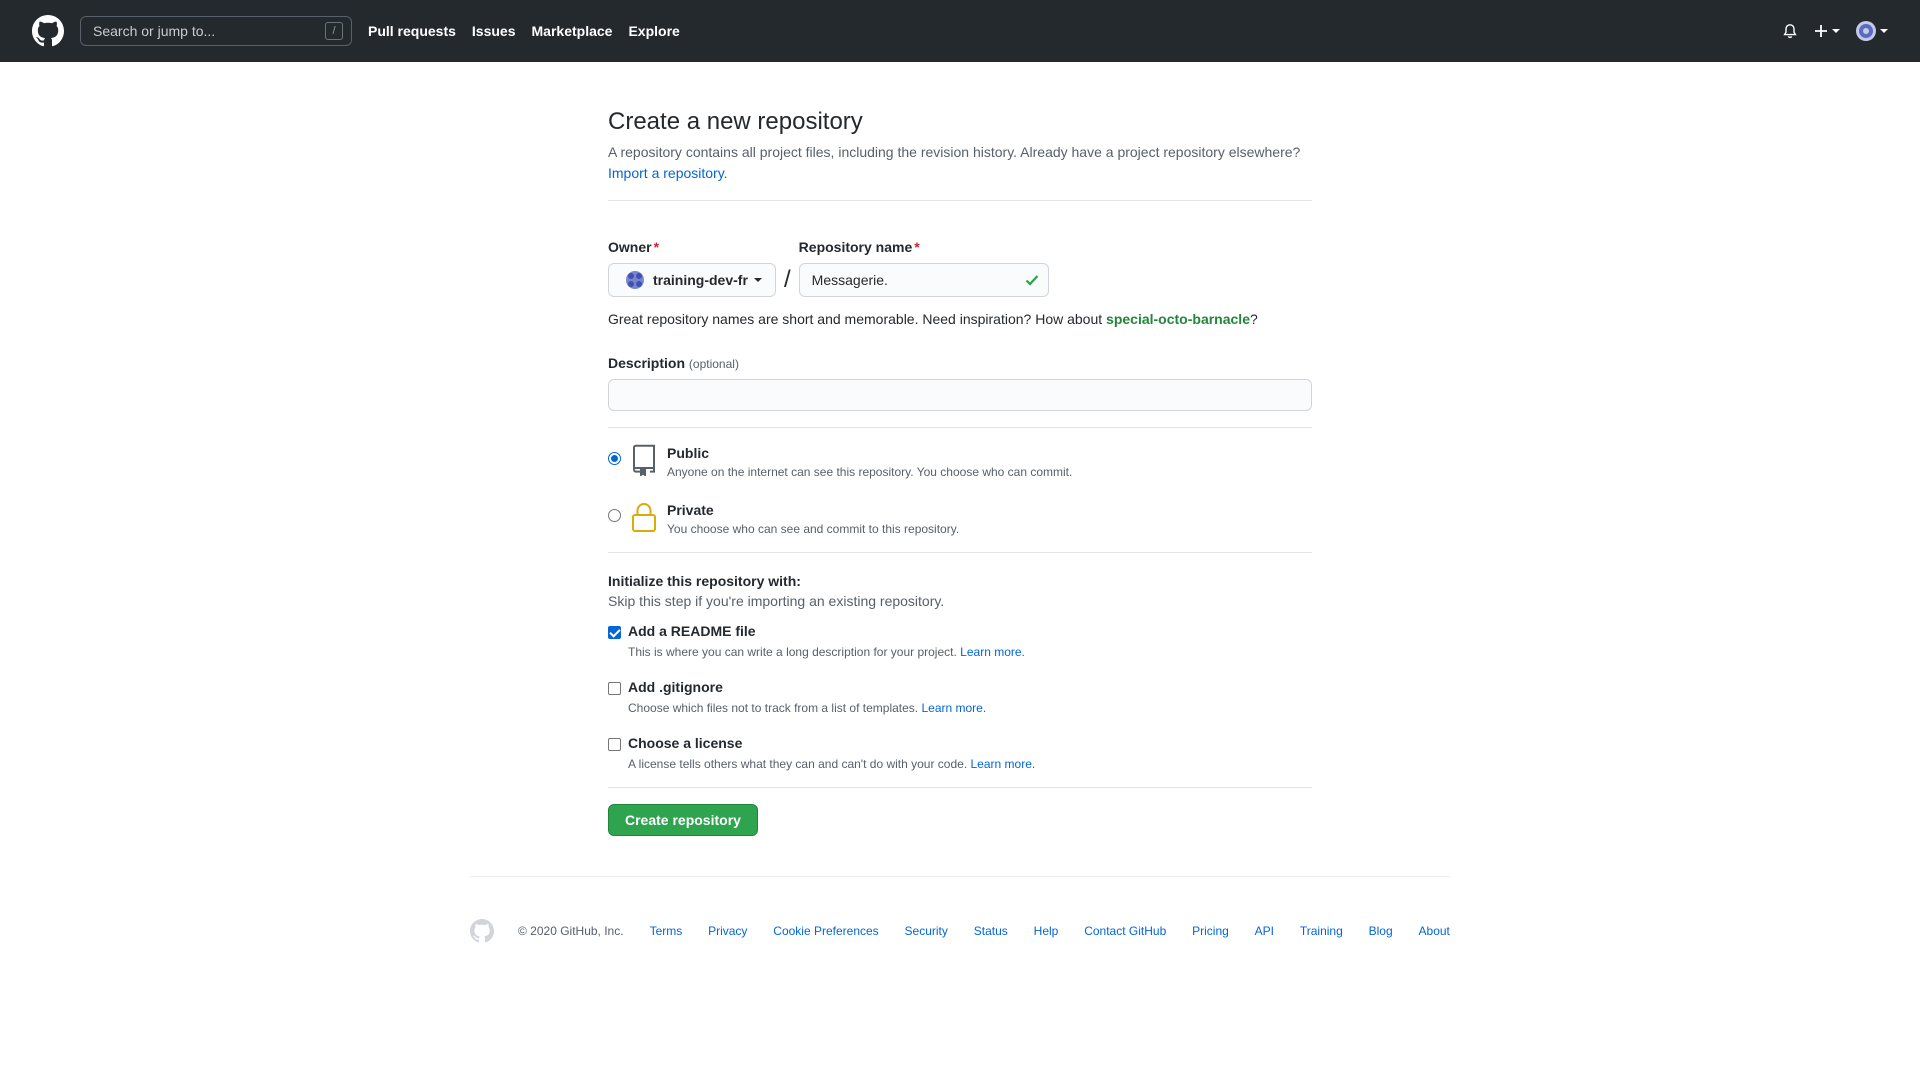  Describe the element at coordinates (1264, 931) in the screenshot. I see `footer-link-api: API` at that location.